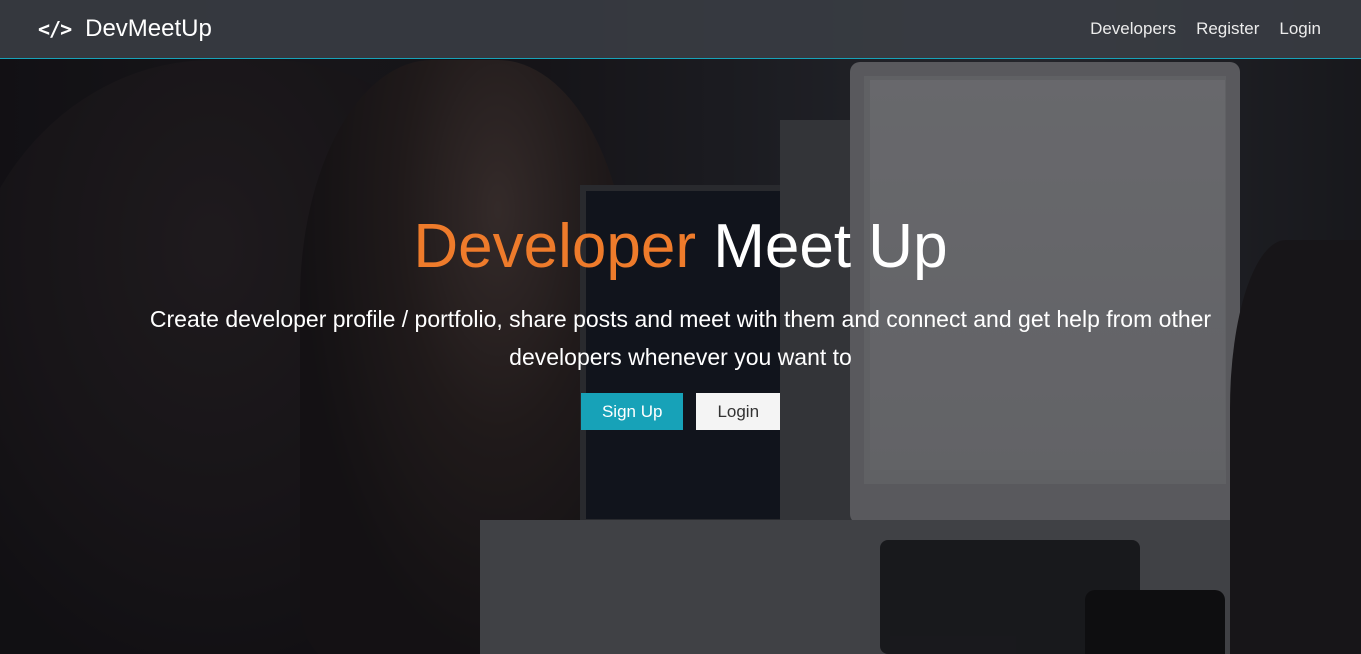 This screenshot has width=1361, height=654. I want to click on sign-up-button: Sign Up, so click(632, 412).